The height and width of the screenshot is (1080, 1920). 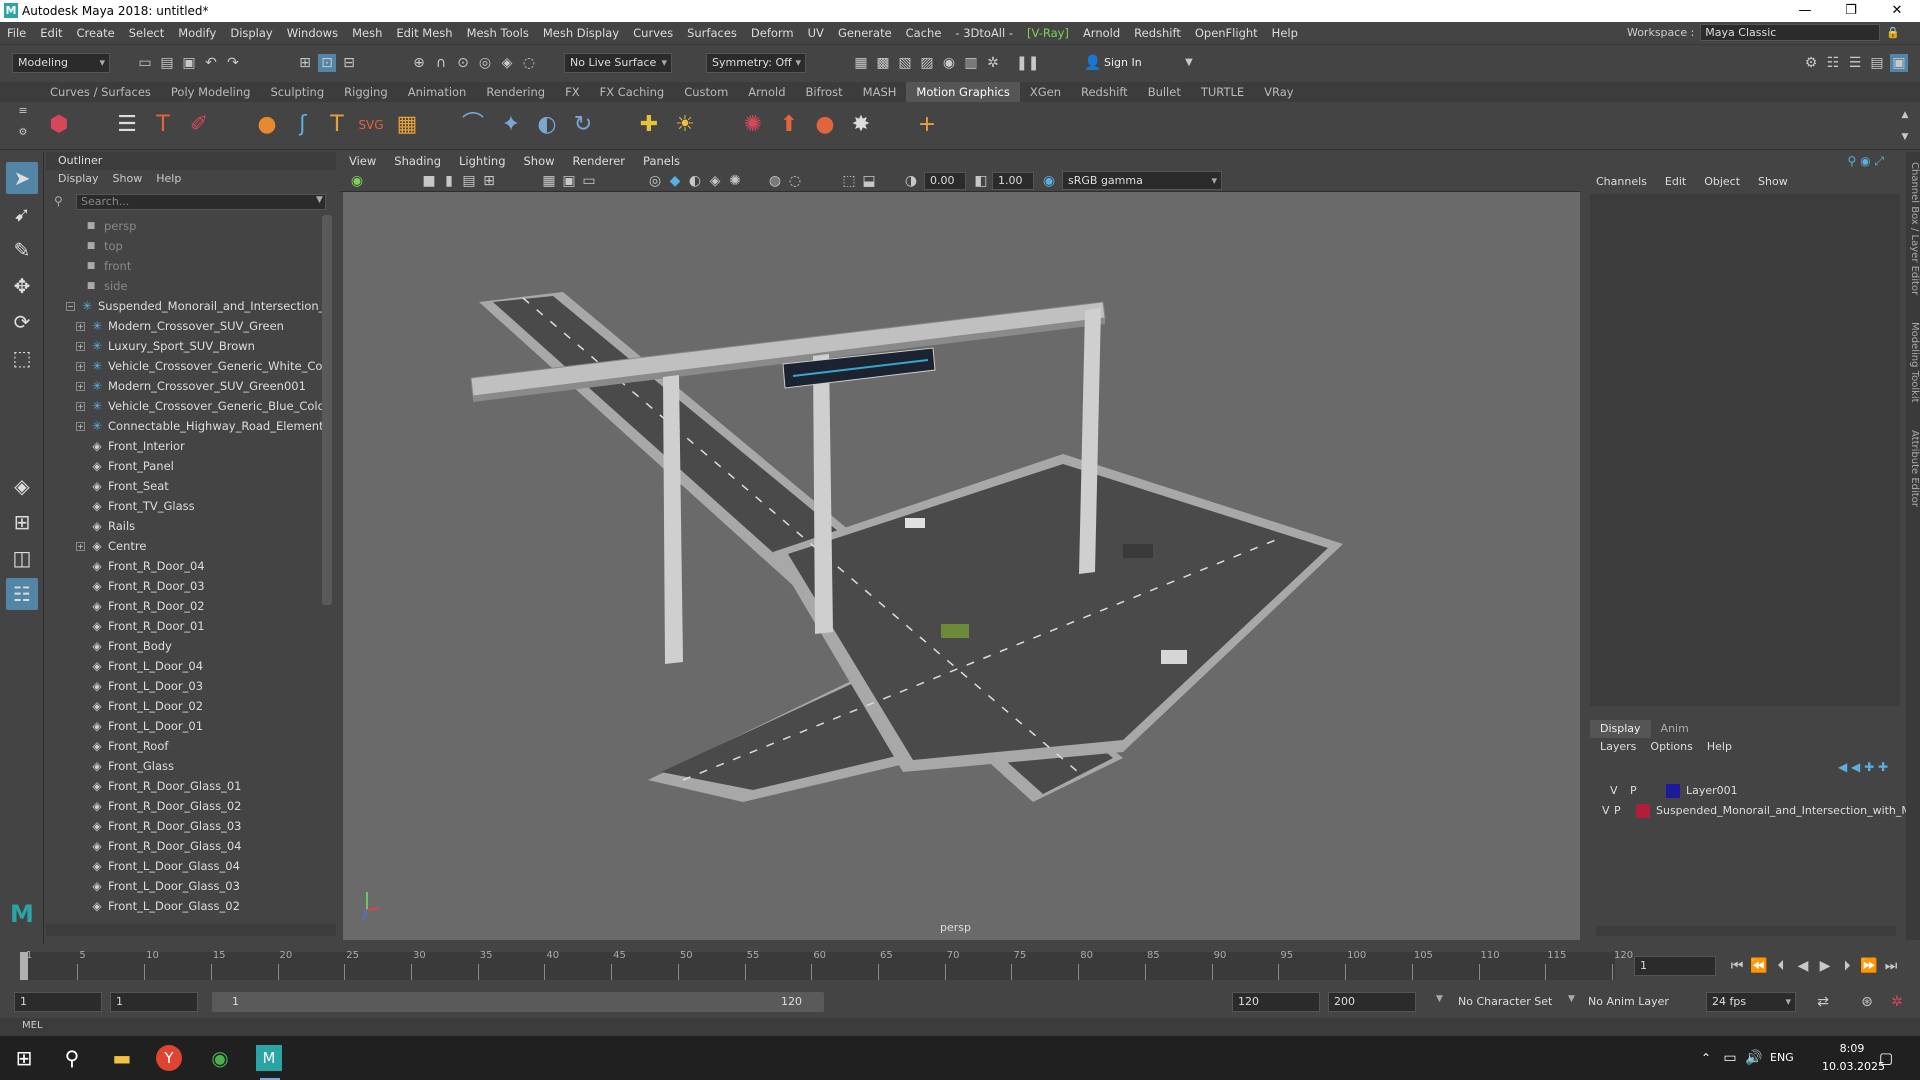 What do you see at coordinates (187, 506) in the screenshot?
I see `outliner-item: ◈ Front_TV_Glass` at bounding box center [187, 506].